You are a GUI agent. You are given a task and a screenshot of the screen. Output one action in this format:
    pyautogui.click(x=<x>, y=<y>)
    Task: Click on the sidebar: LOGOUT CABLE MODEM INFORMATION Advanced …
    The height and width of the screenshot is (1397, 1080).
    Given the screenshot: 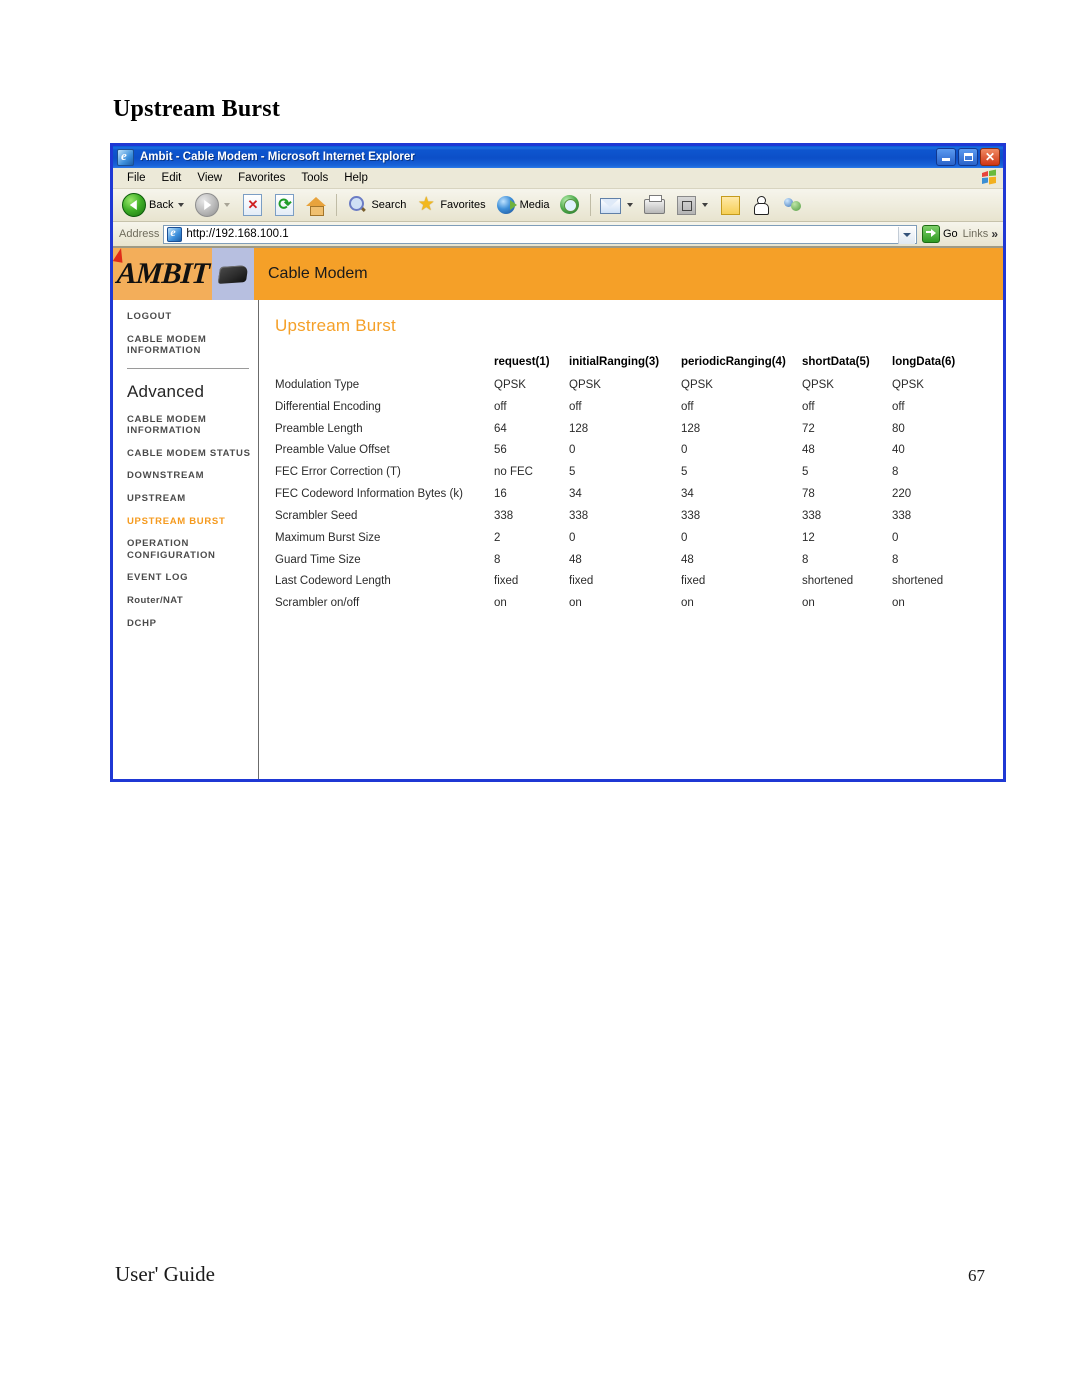 What is the action you would take?
    pyautogui.click(x=186, y=513)
    